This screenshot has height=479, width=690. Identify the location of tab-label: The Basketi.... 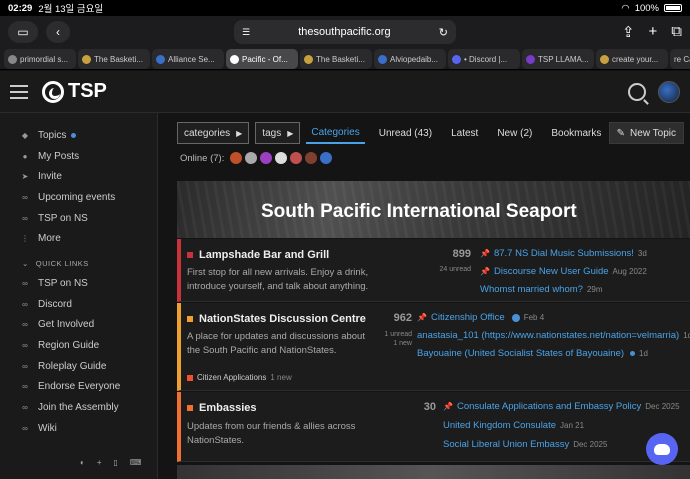
(340, 59).